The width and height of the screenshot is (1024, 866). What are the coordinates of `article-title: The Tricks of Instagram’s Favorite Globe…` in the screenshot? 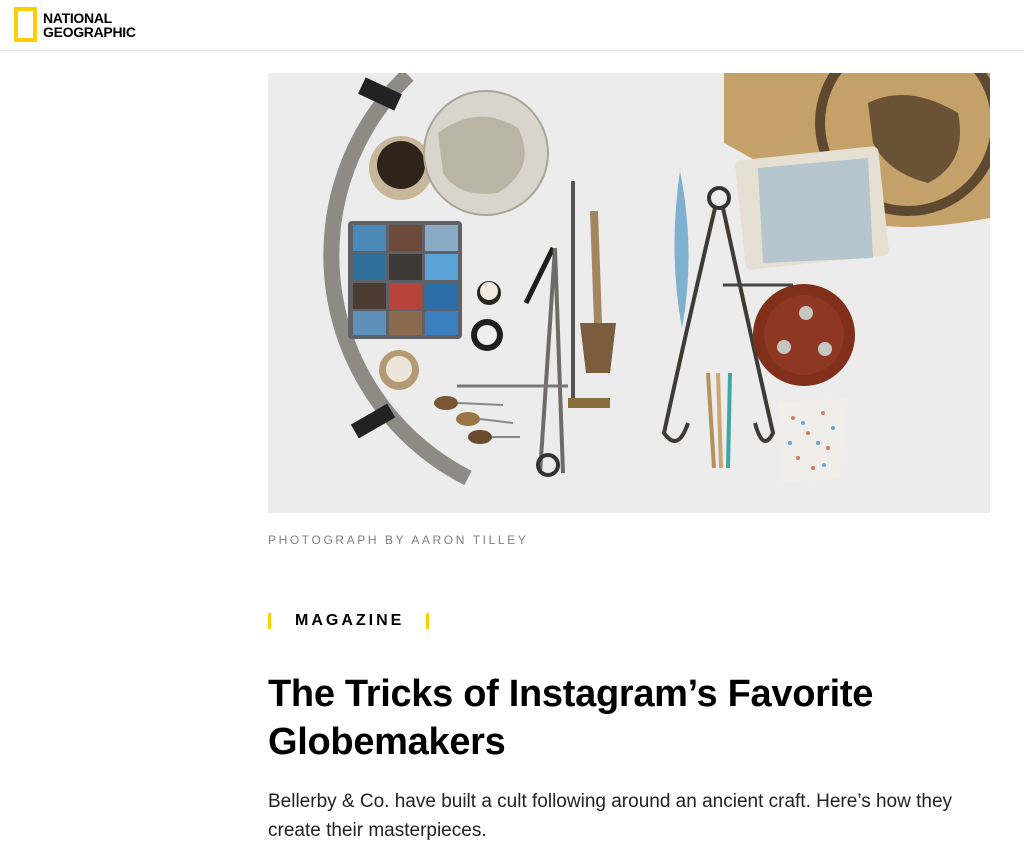 It's located at (571, 718).